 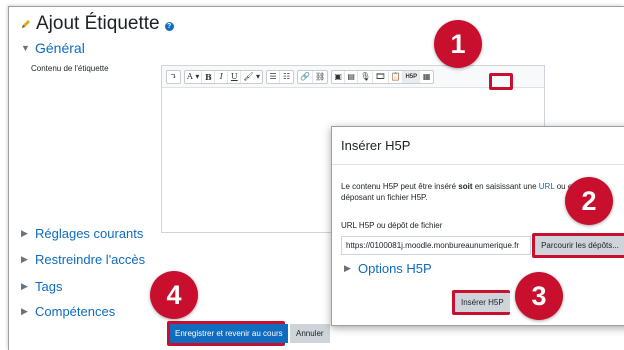 What do you see at coordinates (478, 146) in the screenshot?
I see `dialog-header: Insérer H5P ×` at bounding box center [478, 146].